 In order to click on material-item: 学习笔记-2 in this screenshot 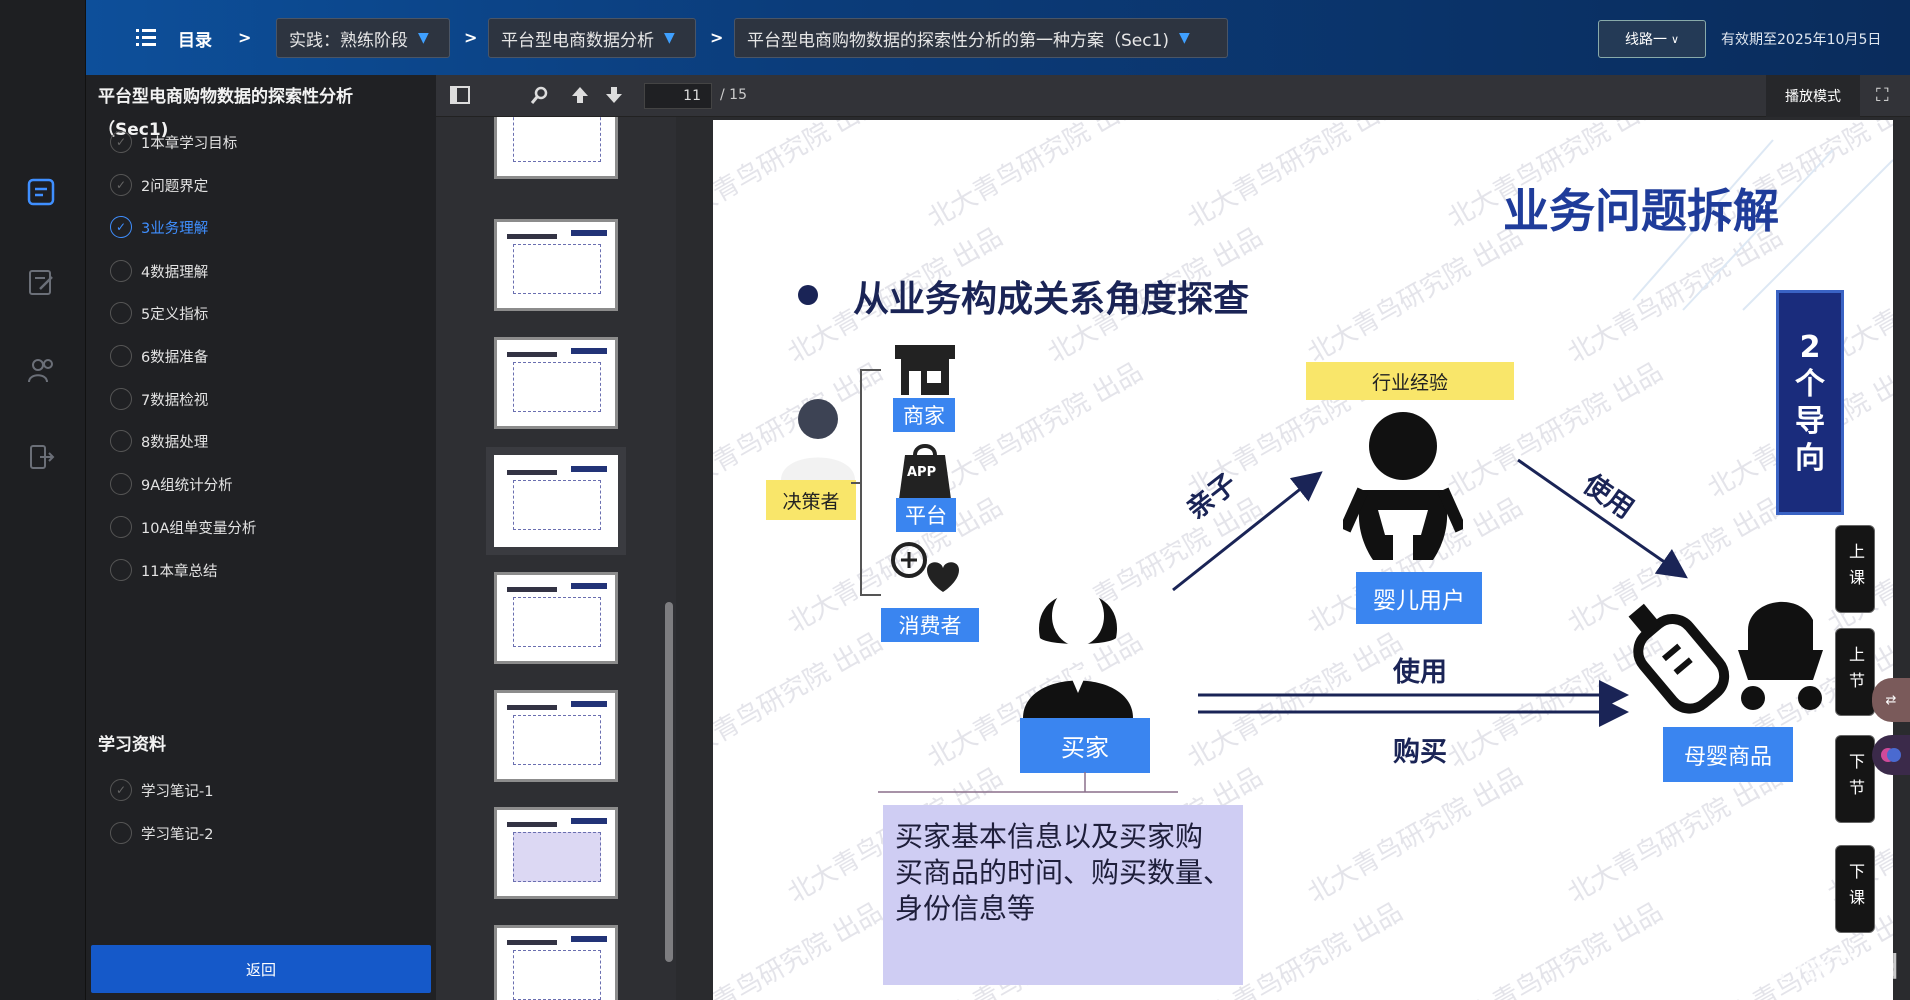, I will do `click(161, 833)`.